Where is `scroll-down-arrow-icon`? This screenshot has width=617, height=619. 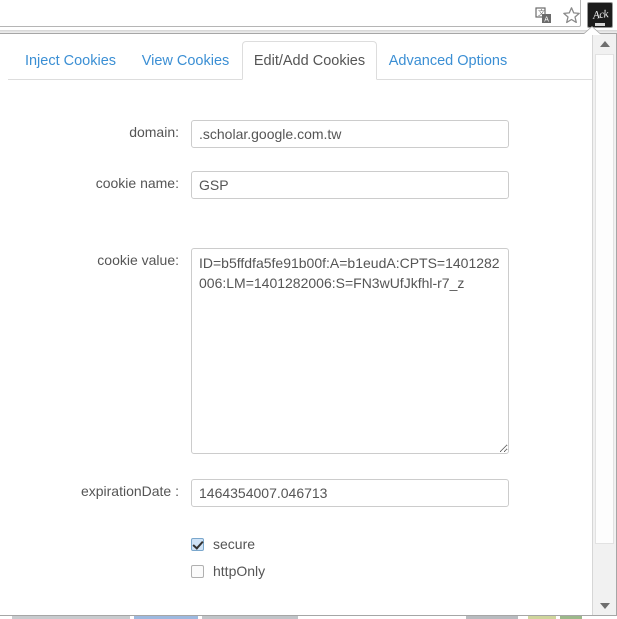
scroll-down-arrow-icon is located at coordinates (604, 605).